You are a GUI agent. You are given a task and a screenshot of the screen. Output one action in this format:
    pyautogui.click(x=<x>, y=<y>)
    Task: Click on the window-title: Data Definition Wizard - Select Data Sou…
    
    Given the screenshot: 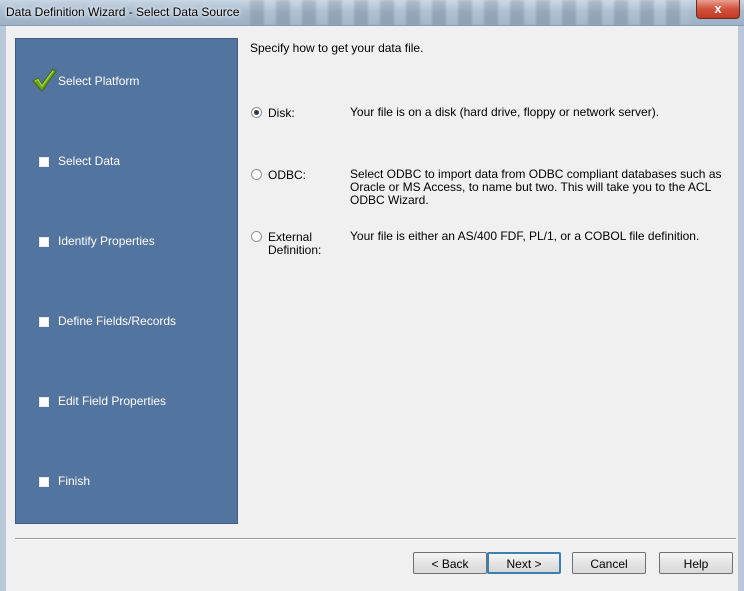 What is the action you would take?
    pyautogui.click(x=123, y=12)
    